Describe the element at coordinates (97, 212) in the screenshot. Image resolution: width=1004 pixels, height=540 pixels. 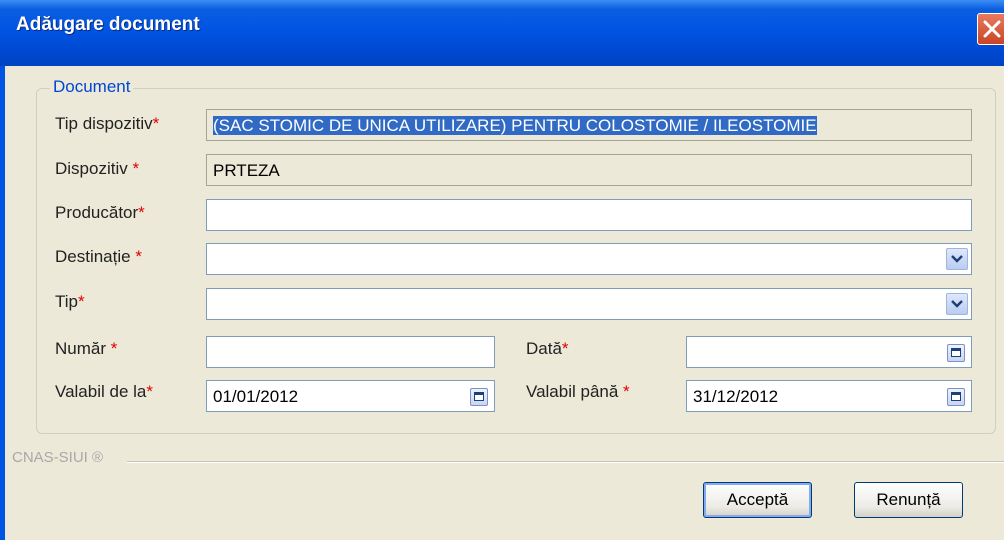
I see `producator-label-text: Producător` at that location.